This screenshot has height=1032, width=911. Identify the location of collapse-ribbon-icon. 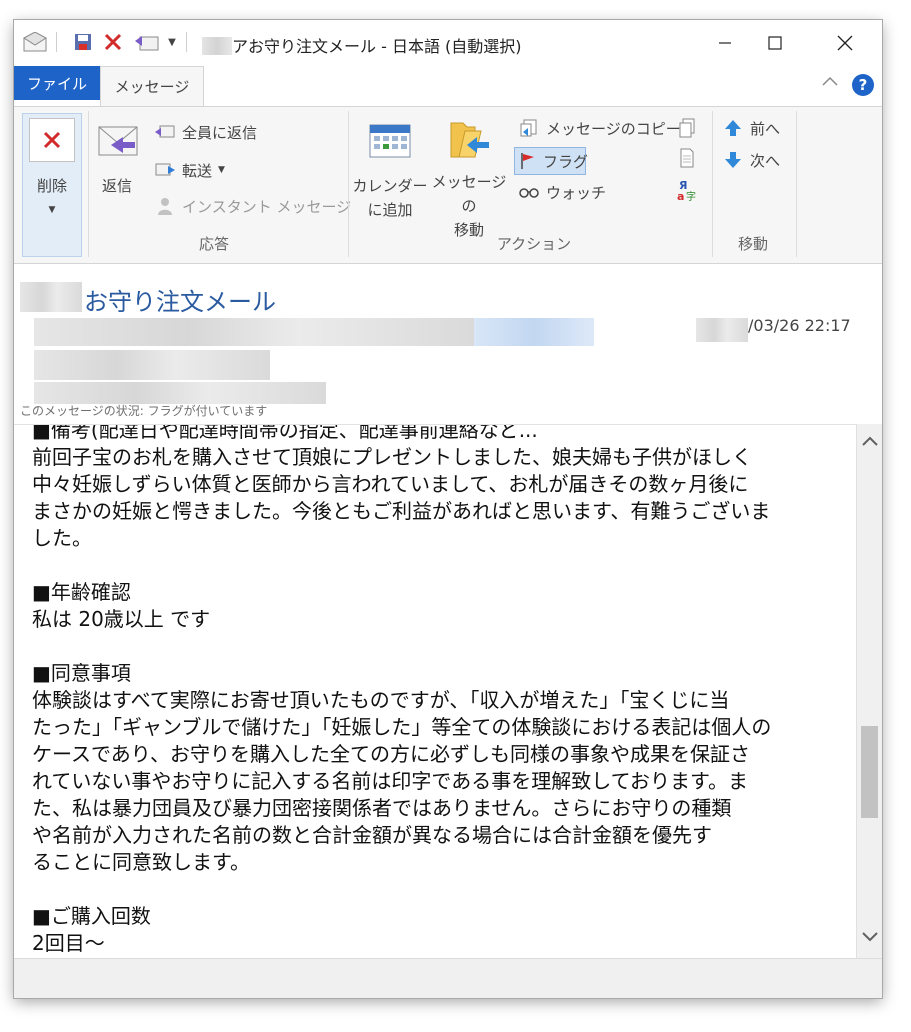
(830, 84).